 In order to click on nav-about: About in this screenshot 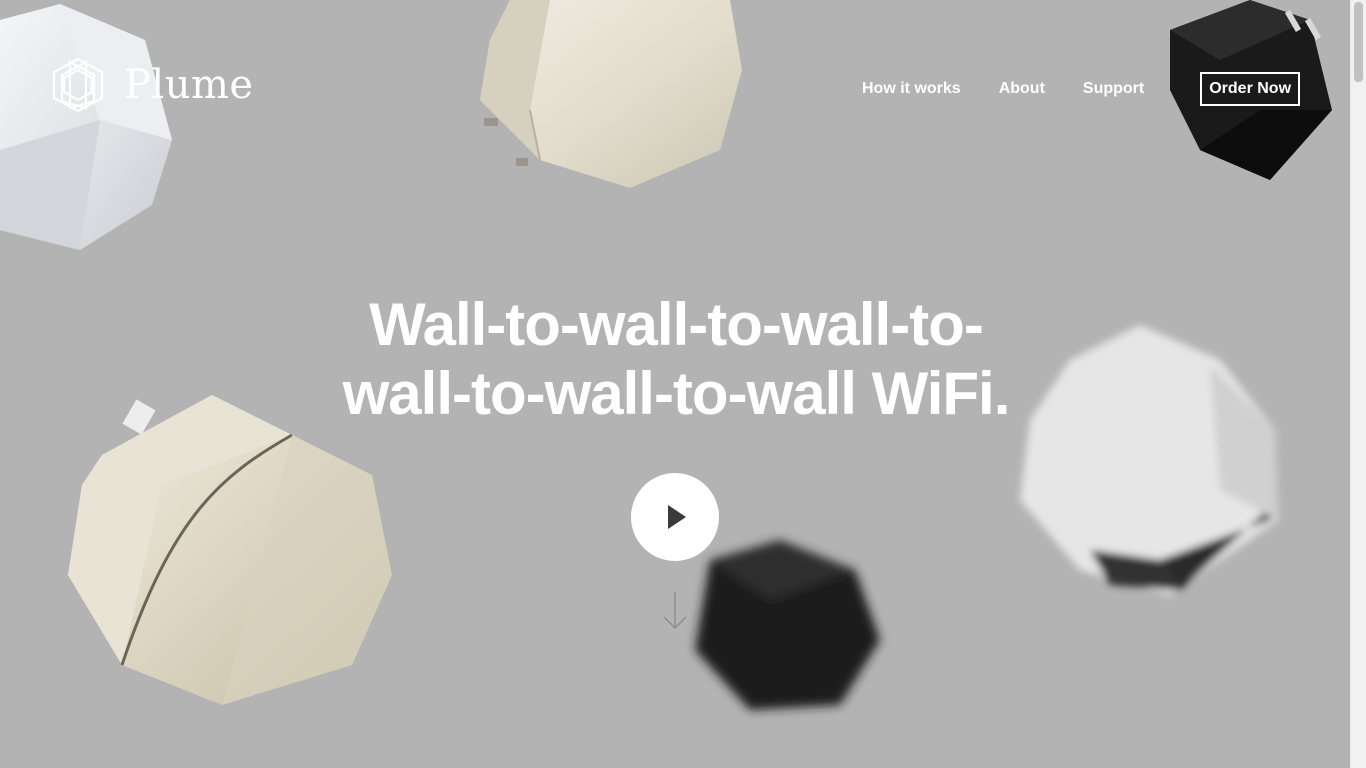, I will do `click(1022, 89)`.